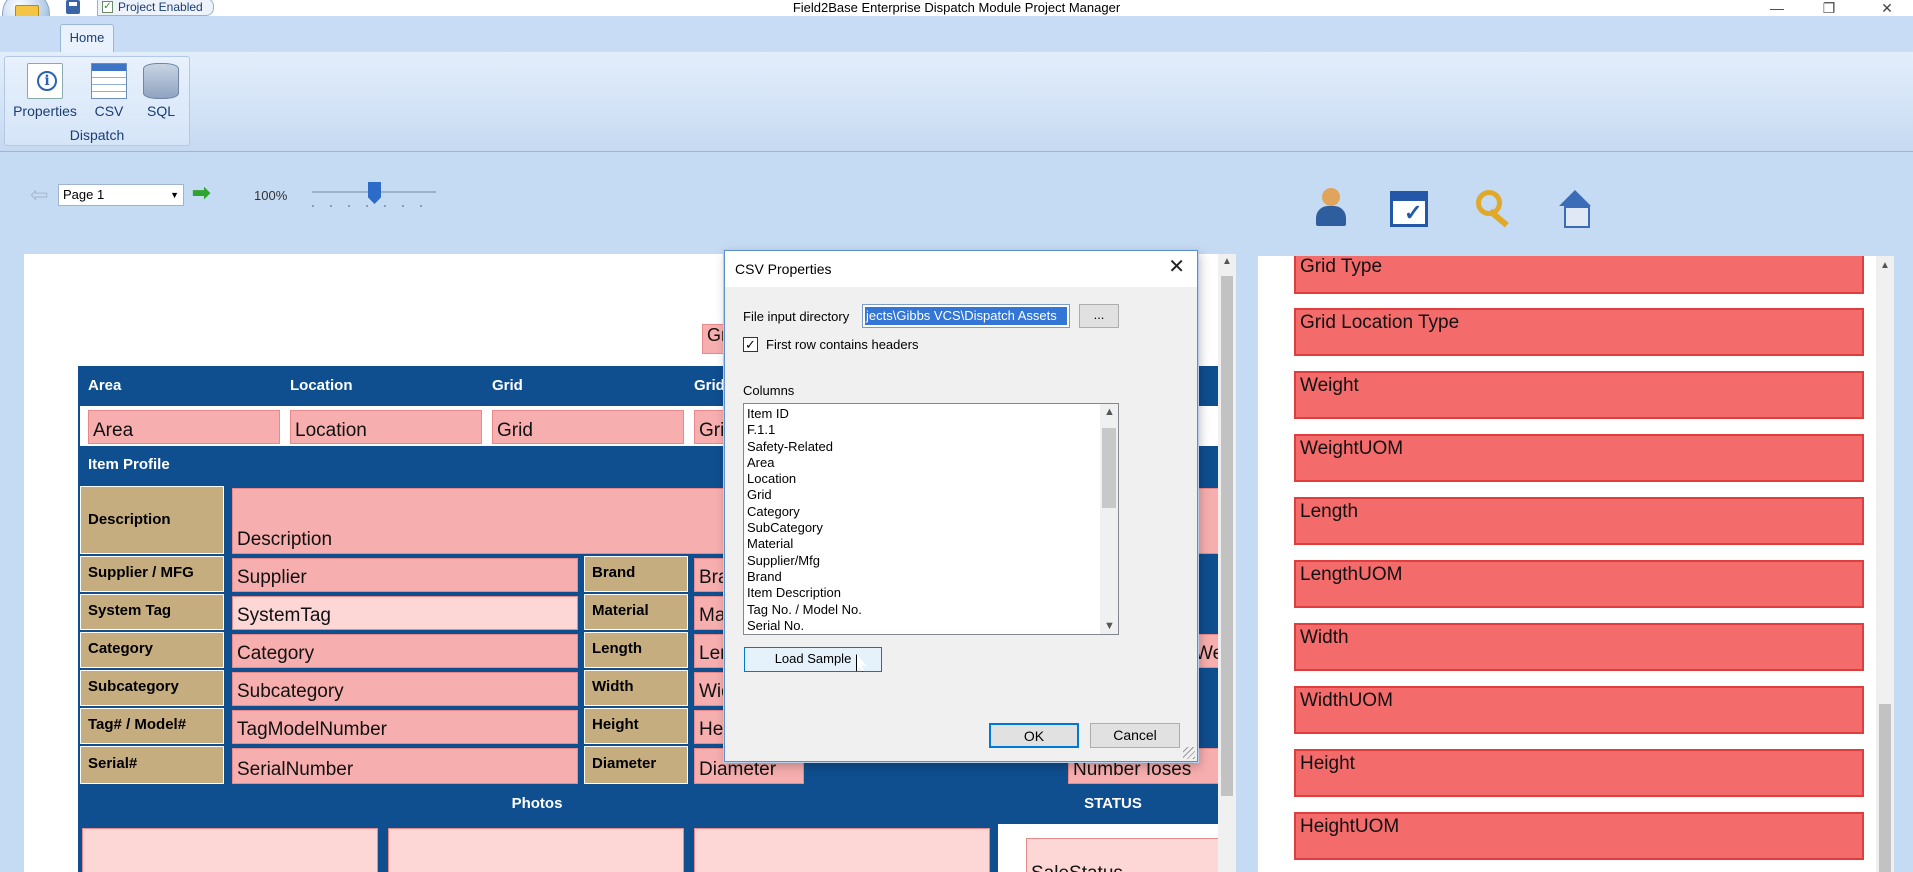  I want to click on dialog-close-button: ✕, so click(1176, 267).